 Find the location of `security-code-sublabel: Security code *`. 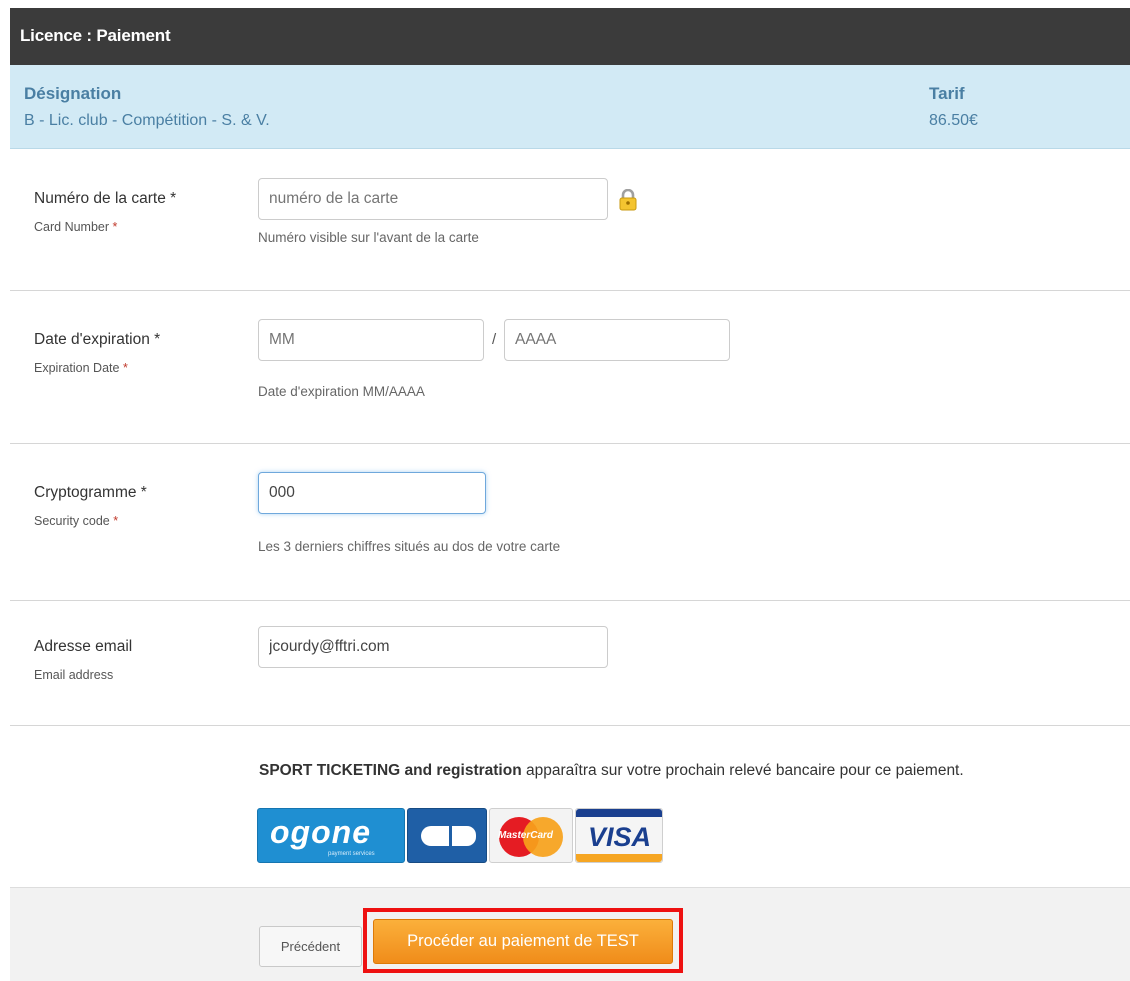

security-code-sublabel: Security code * is located at coordinates (76, 521).